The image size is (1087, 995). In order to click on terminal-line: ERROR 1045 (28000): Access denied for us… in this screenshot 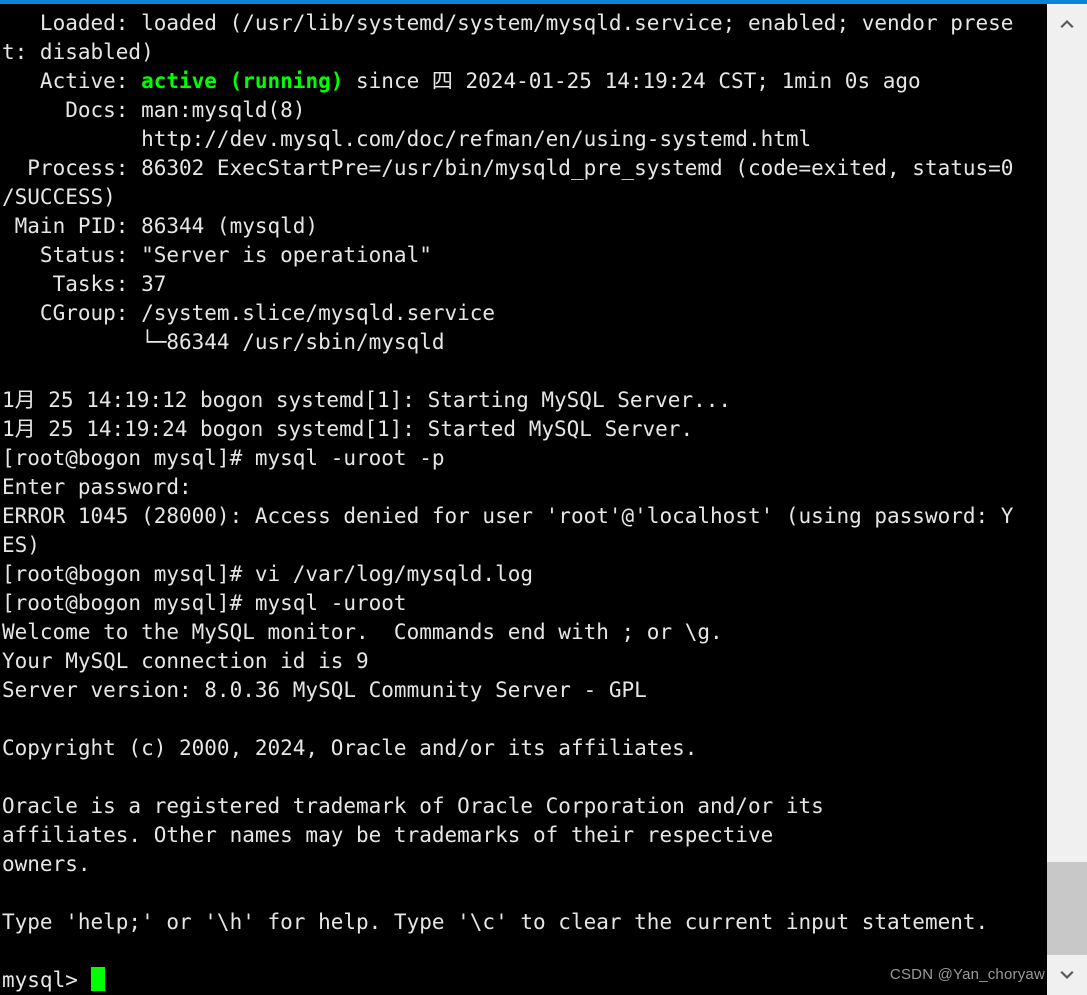, I will do `click(508, 516)`.